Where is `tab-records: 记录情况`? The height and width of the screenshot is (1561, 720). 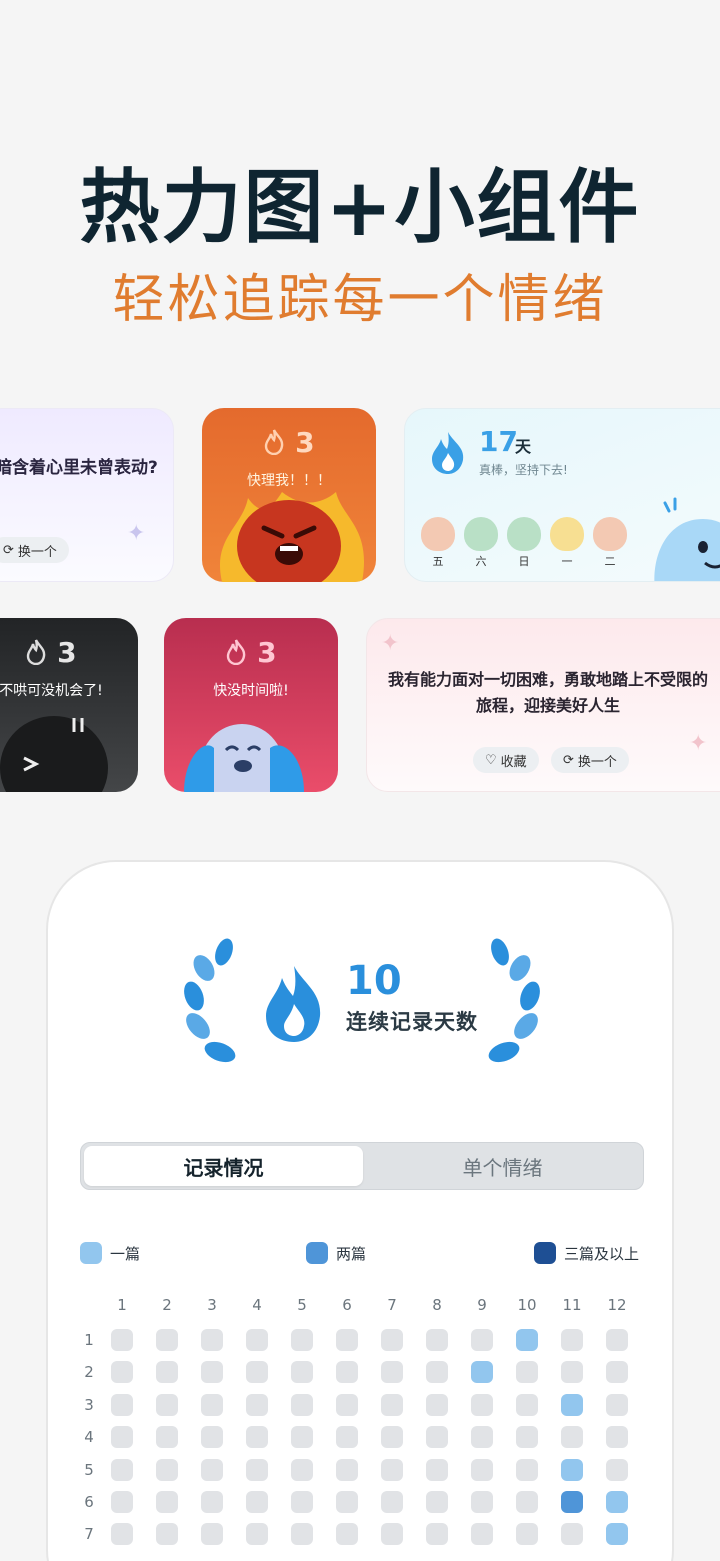 tab-records: 记录情况 is located at coordinates (223, 1166).